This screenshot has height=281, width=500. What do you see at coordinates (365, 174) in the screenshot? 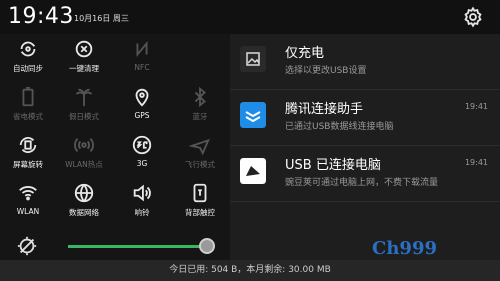
I see `notification-usb-connected: USB 已连接电脑 豌豆荚可通过电脑上网，不费下载流量 19:41` at bounding box center [365, 174].